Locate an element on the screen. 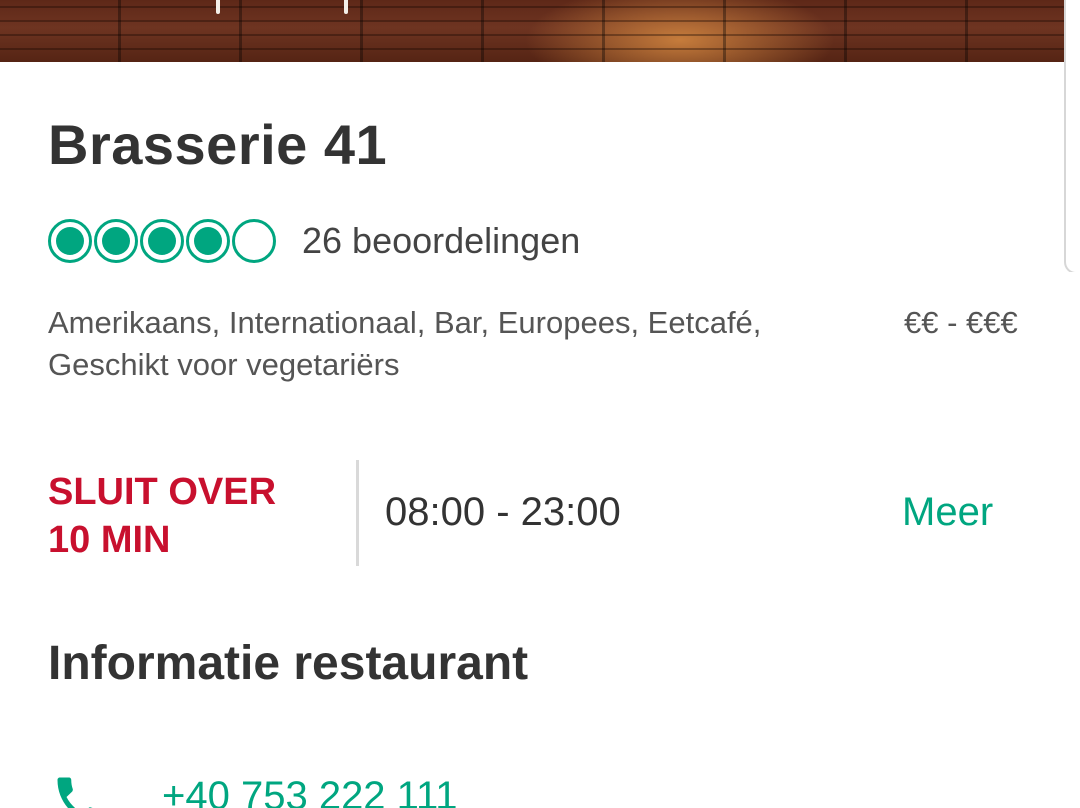  phone-number: +40 753 222 111 is located at coordinates (309, 791).